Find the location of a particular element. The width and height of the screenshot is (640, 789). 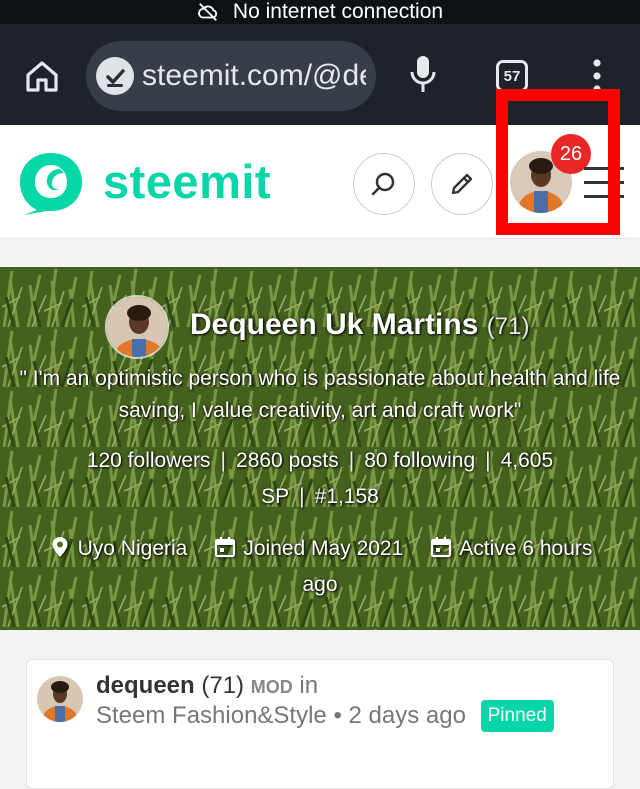

site-info-icon is located at coordinates (115, 76).